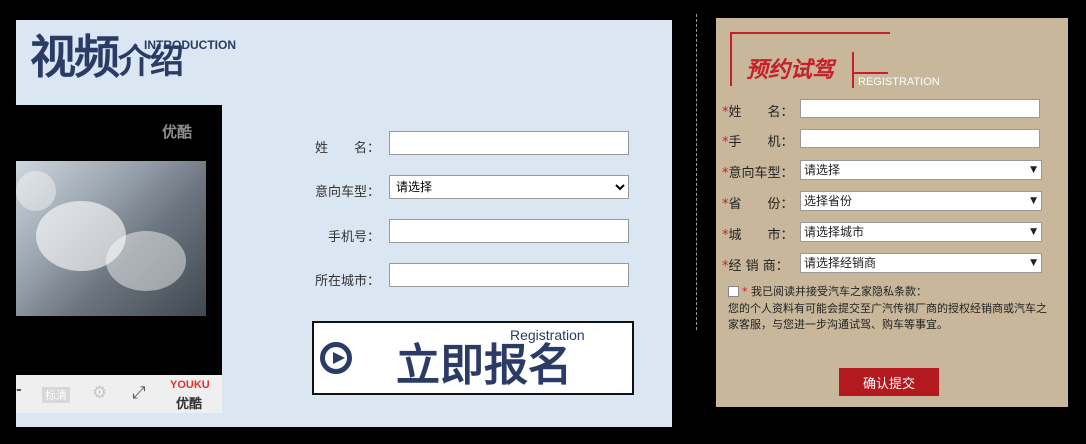  I want to click on model-select: 请选择, so click(509, 187).